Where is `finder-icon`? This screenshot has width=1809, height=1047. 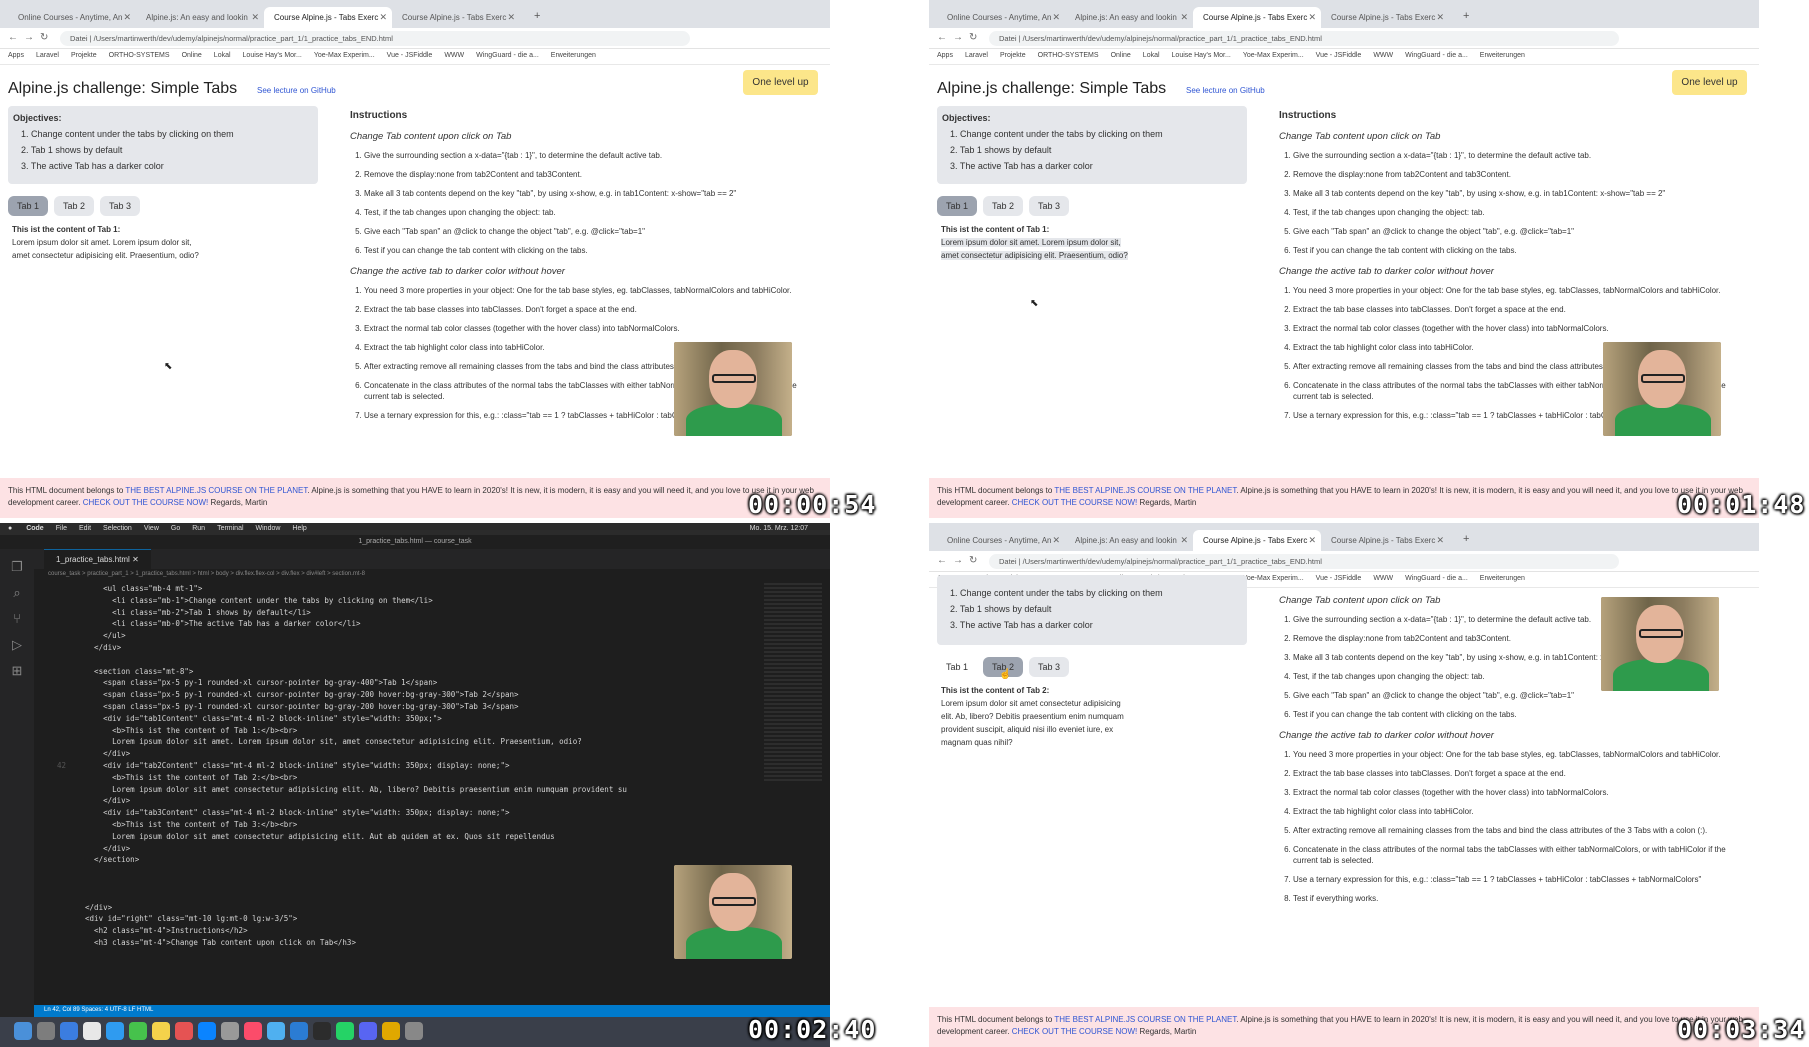 finder-icon is located at coordinates (23, 1031).